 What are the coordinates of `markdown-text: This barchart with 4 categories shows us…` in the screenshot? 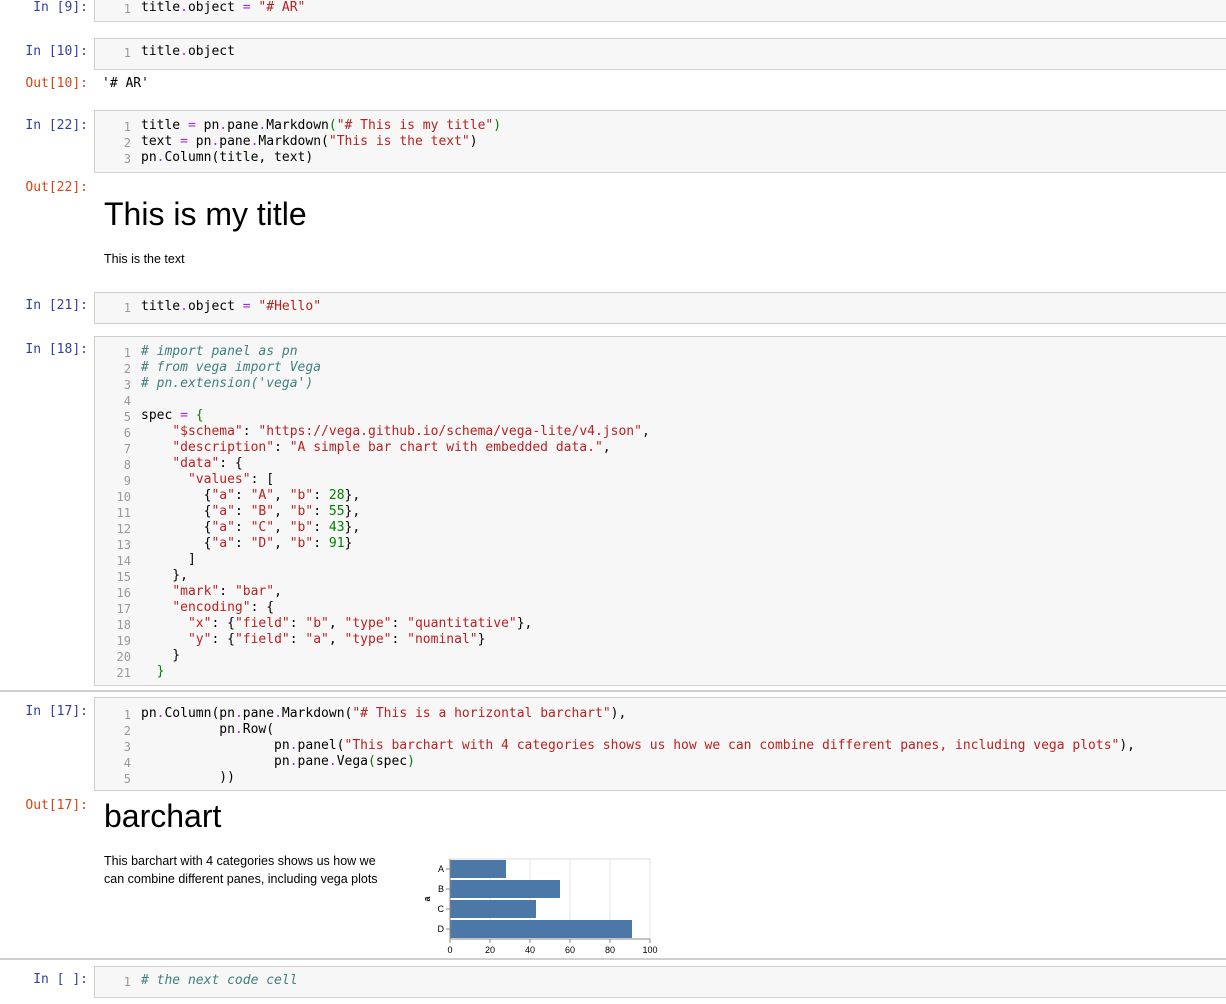 It's located at (241, 870).